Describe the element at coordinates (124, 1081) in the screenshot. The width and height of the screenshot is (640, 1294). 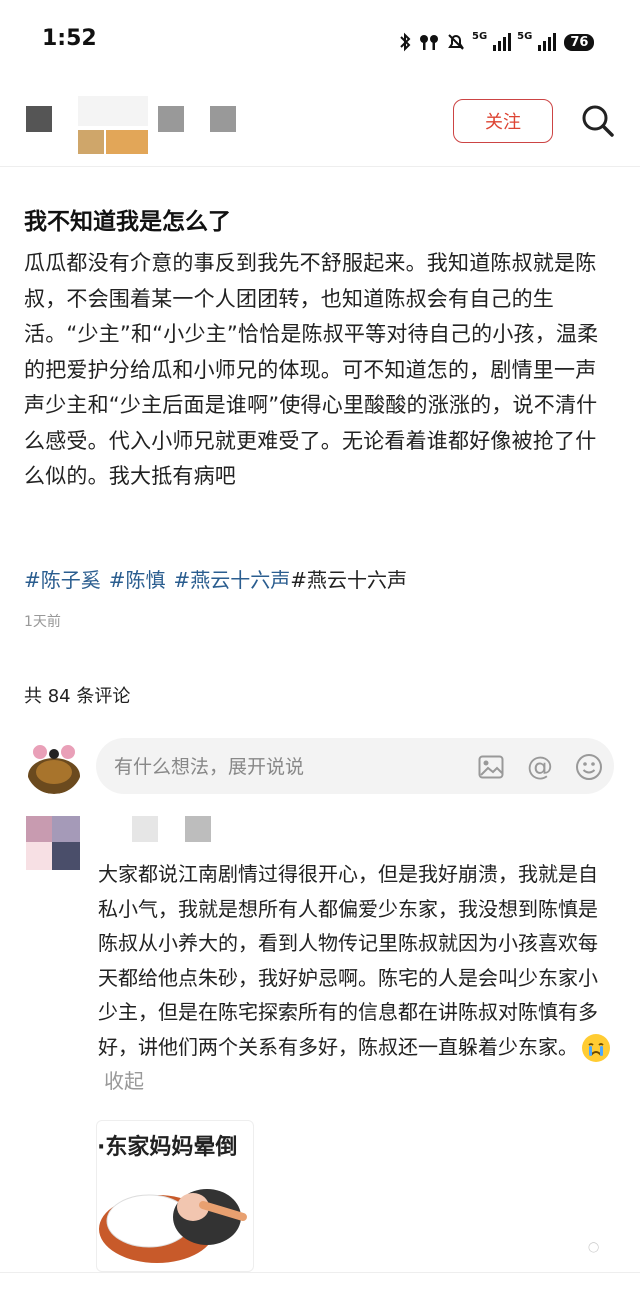
I see `collapse-link: 收起` at that location.